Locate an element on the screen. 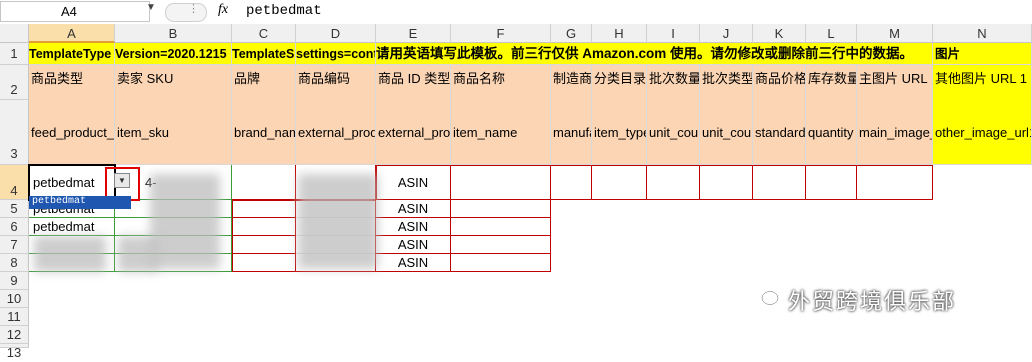 This screenshot has height=362, width=1032. cell-g3: manufacturer is located at coordinates (571, 132).